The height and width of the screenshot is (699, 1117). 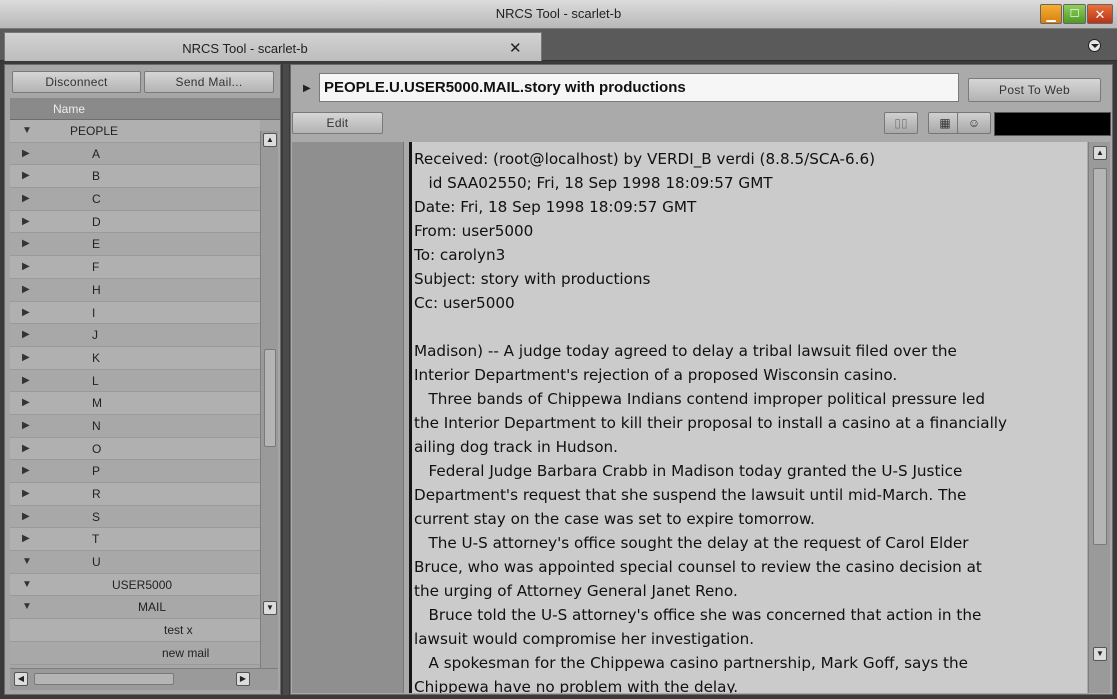 I want to click on tree-item: ▶ F, so click(x=135, y=267).